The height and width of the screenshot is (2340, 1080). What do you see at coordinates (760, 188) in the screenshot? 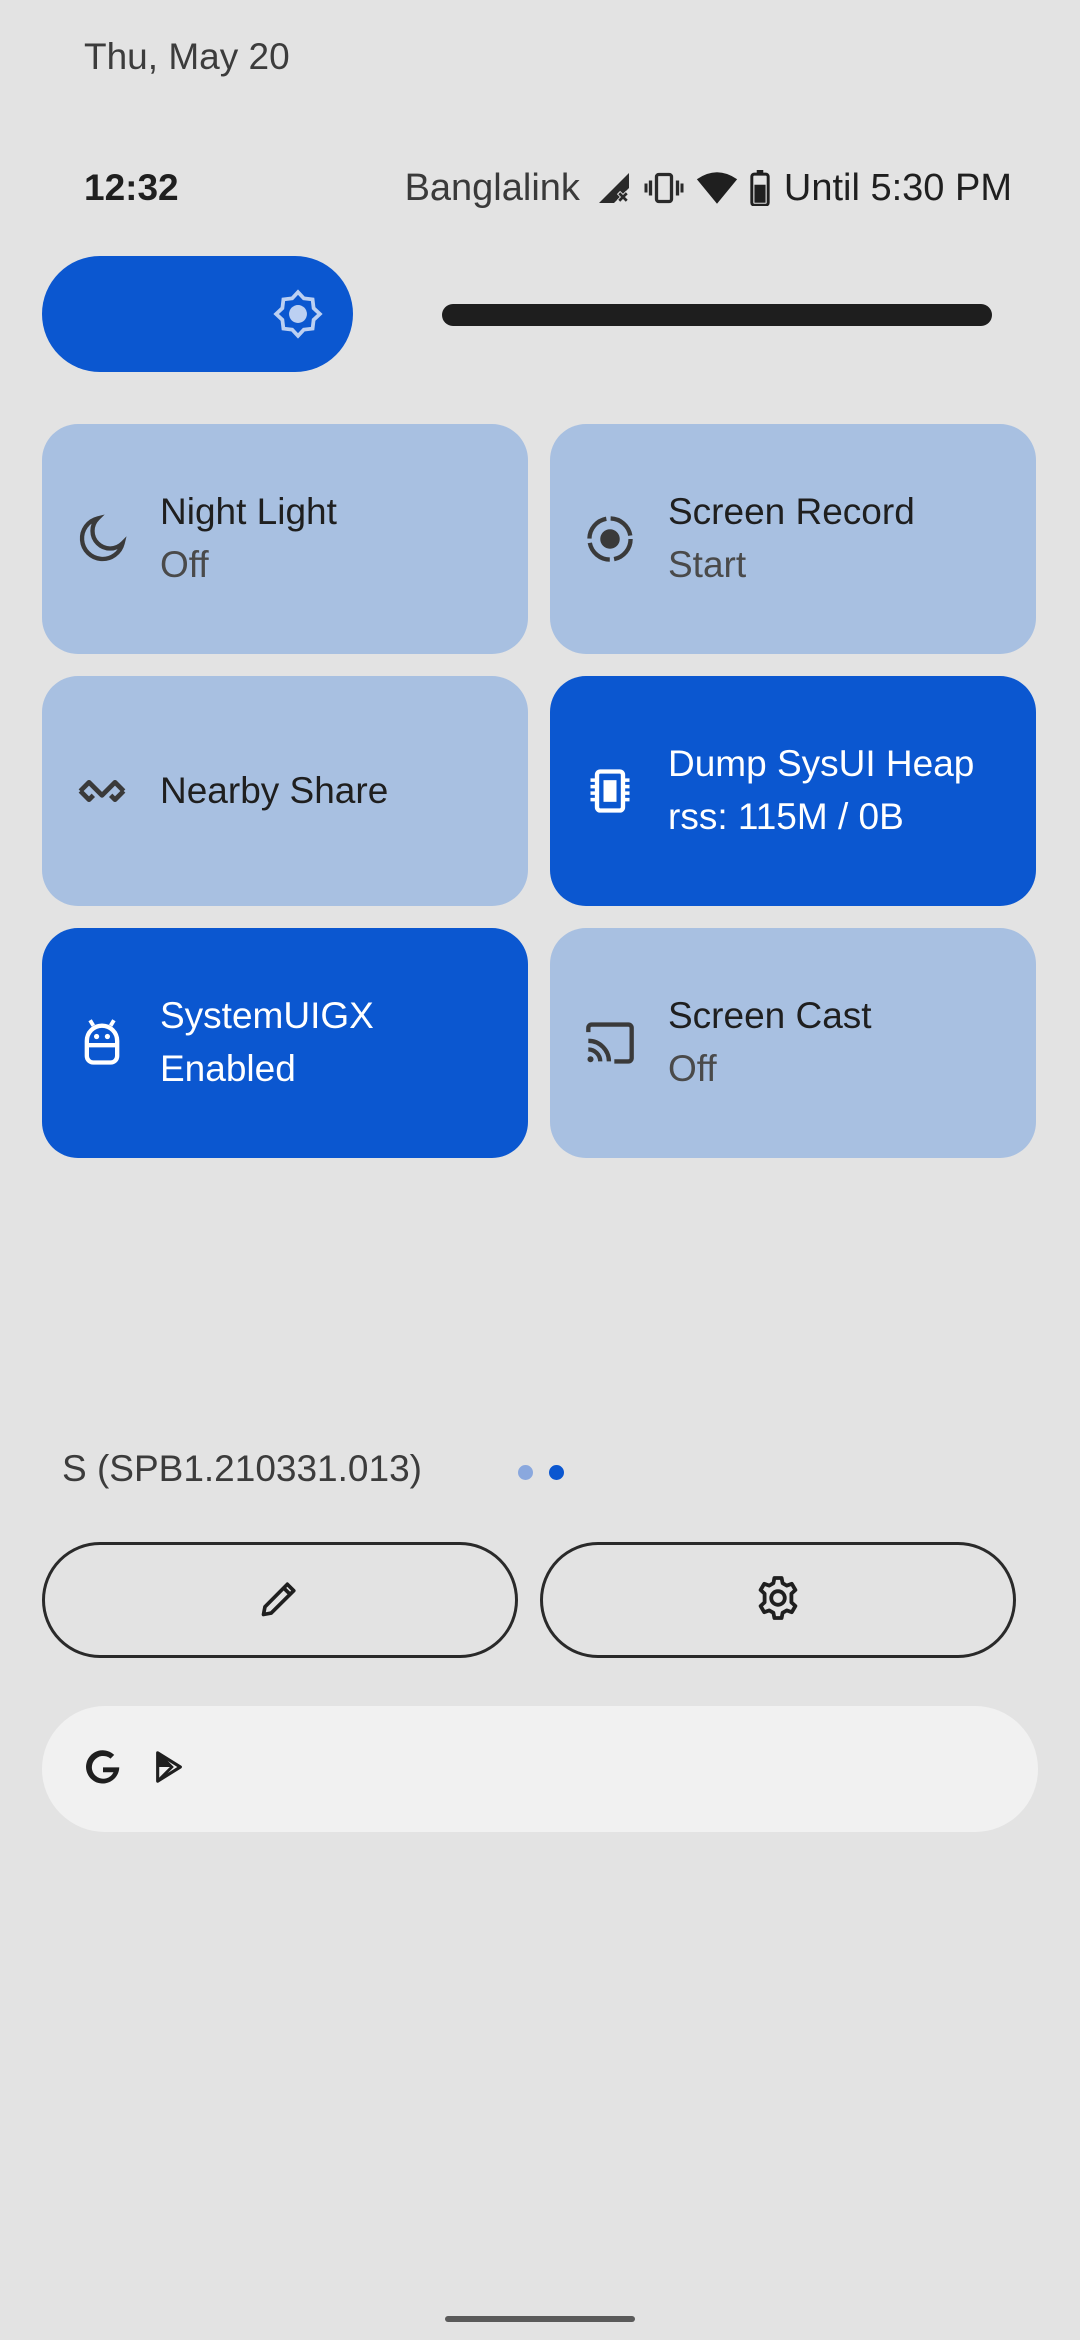
I see `battery-icon` at bounding box center [760, 188].